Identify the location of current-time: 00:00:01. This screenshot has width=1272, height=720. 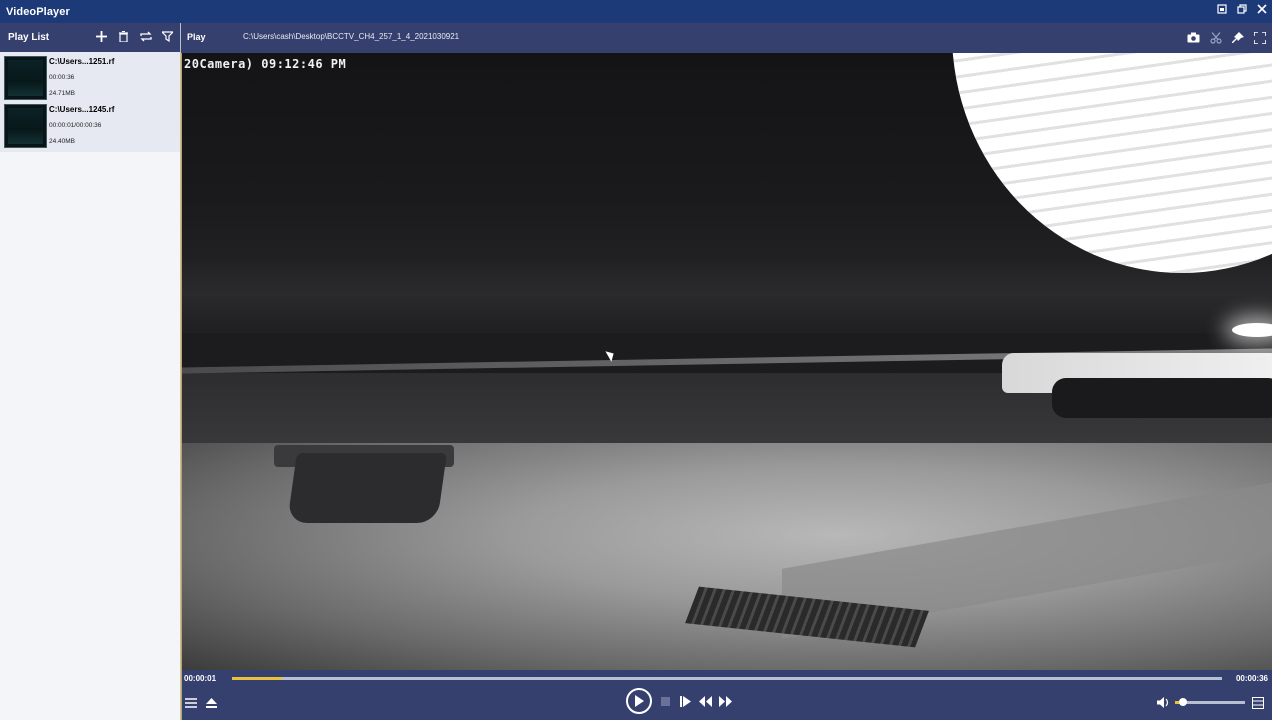
(200, 678).